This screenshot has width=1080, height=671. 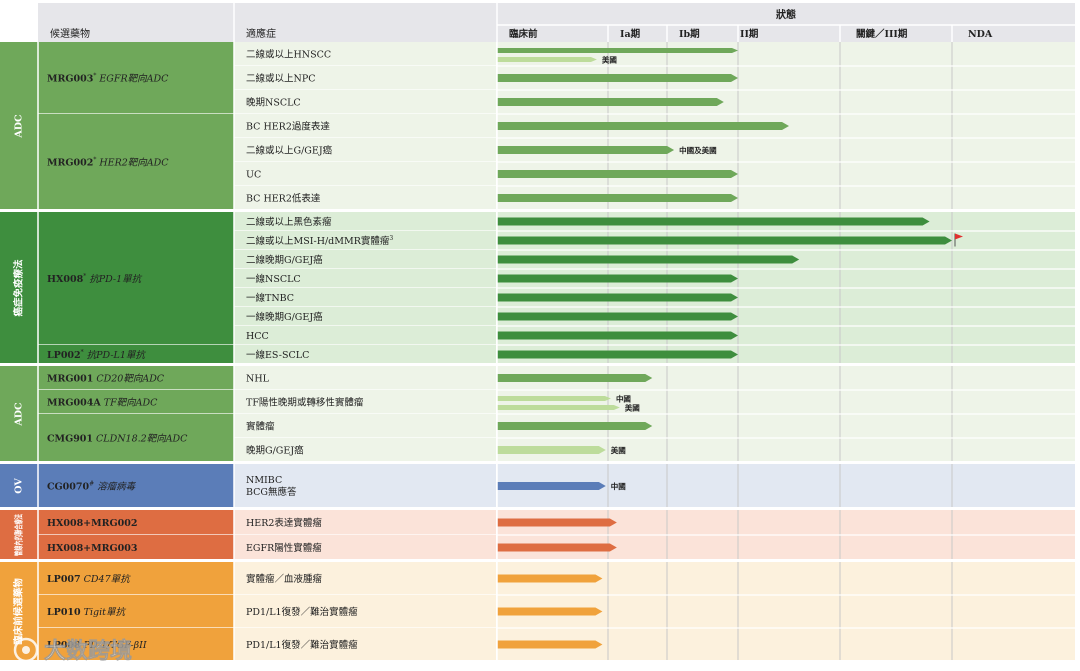 What do you see at coordinates (275, 451) in the screenshot?
I see `indication-label: 晚期G/GEJ癌` at bounding box center [275, 451].